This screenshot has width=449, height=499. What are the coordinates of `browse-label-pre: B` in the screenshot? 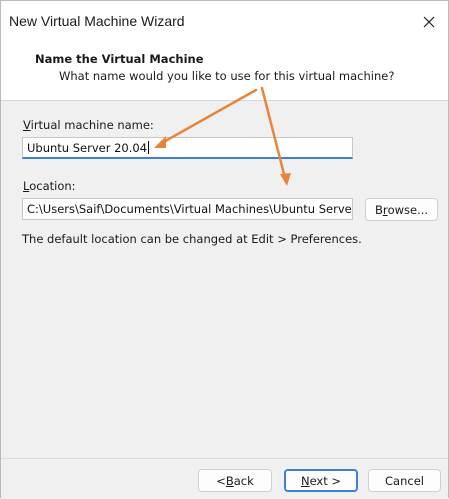 It's located at (378, 209).